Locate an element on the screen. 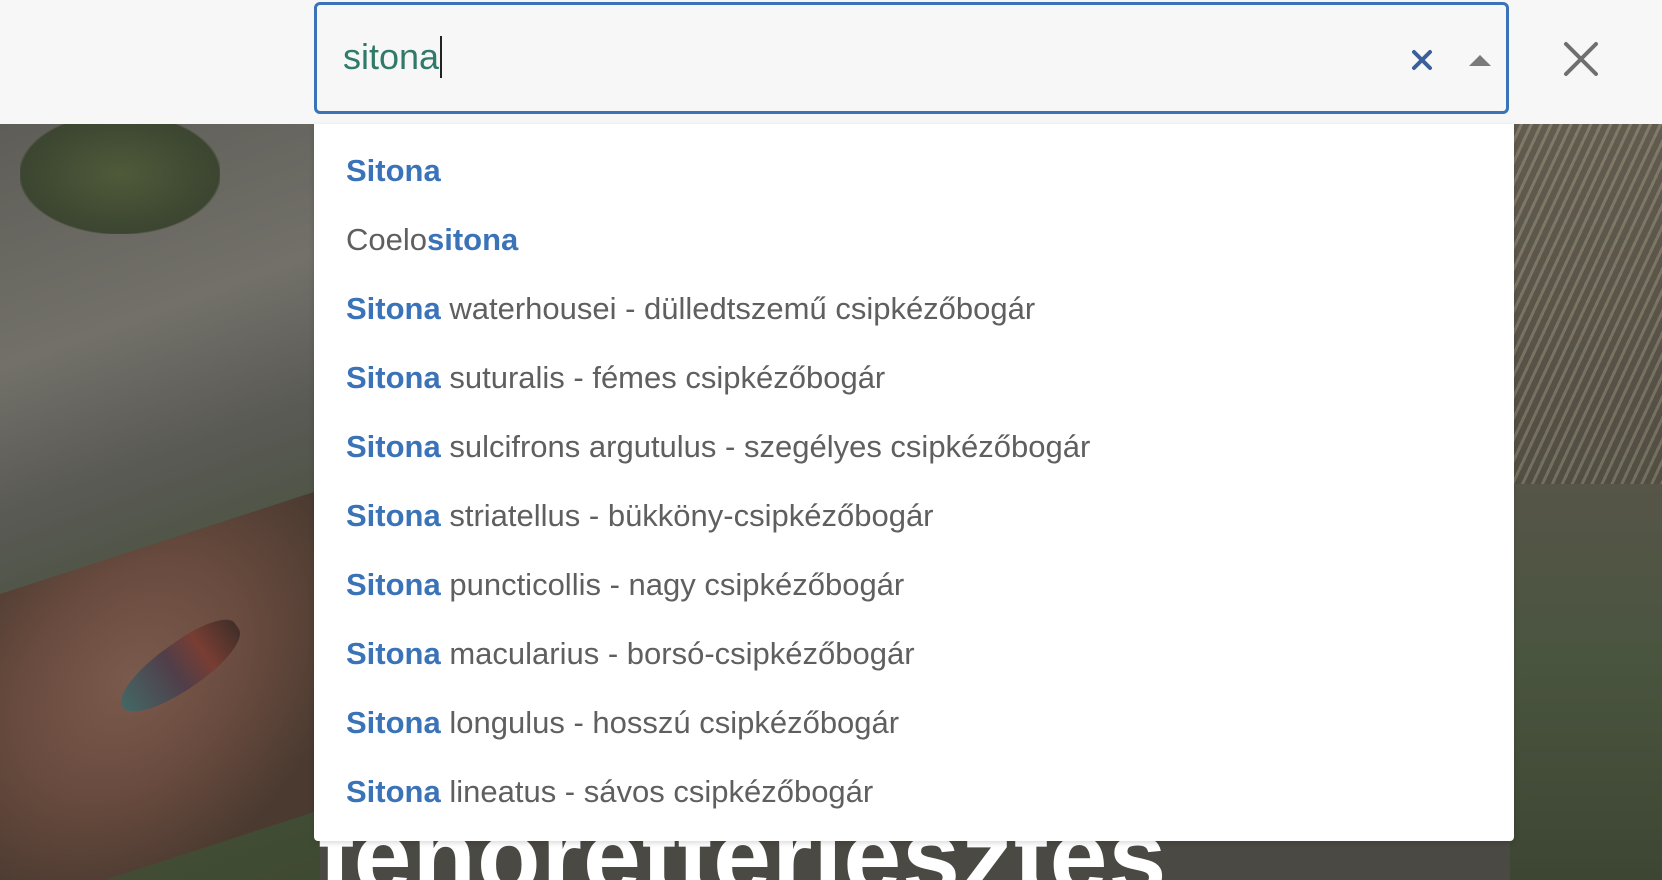  option-rest: puncticollis - nagy csipkézőbogár is located at coordinates (672, 584).